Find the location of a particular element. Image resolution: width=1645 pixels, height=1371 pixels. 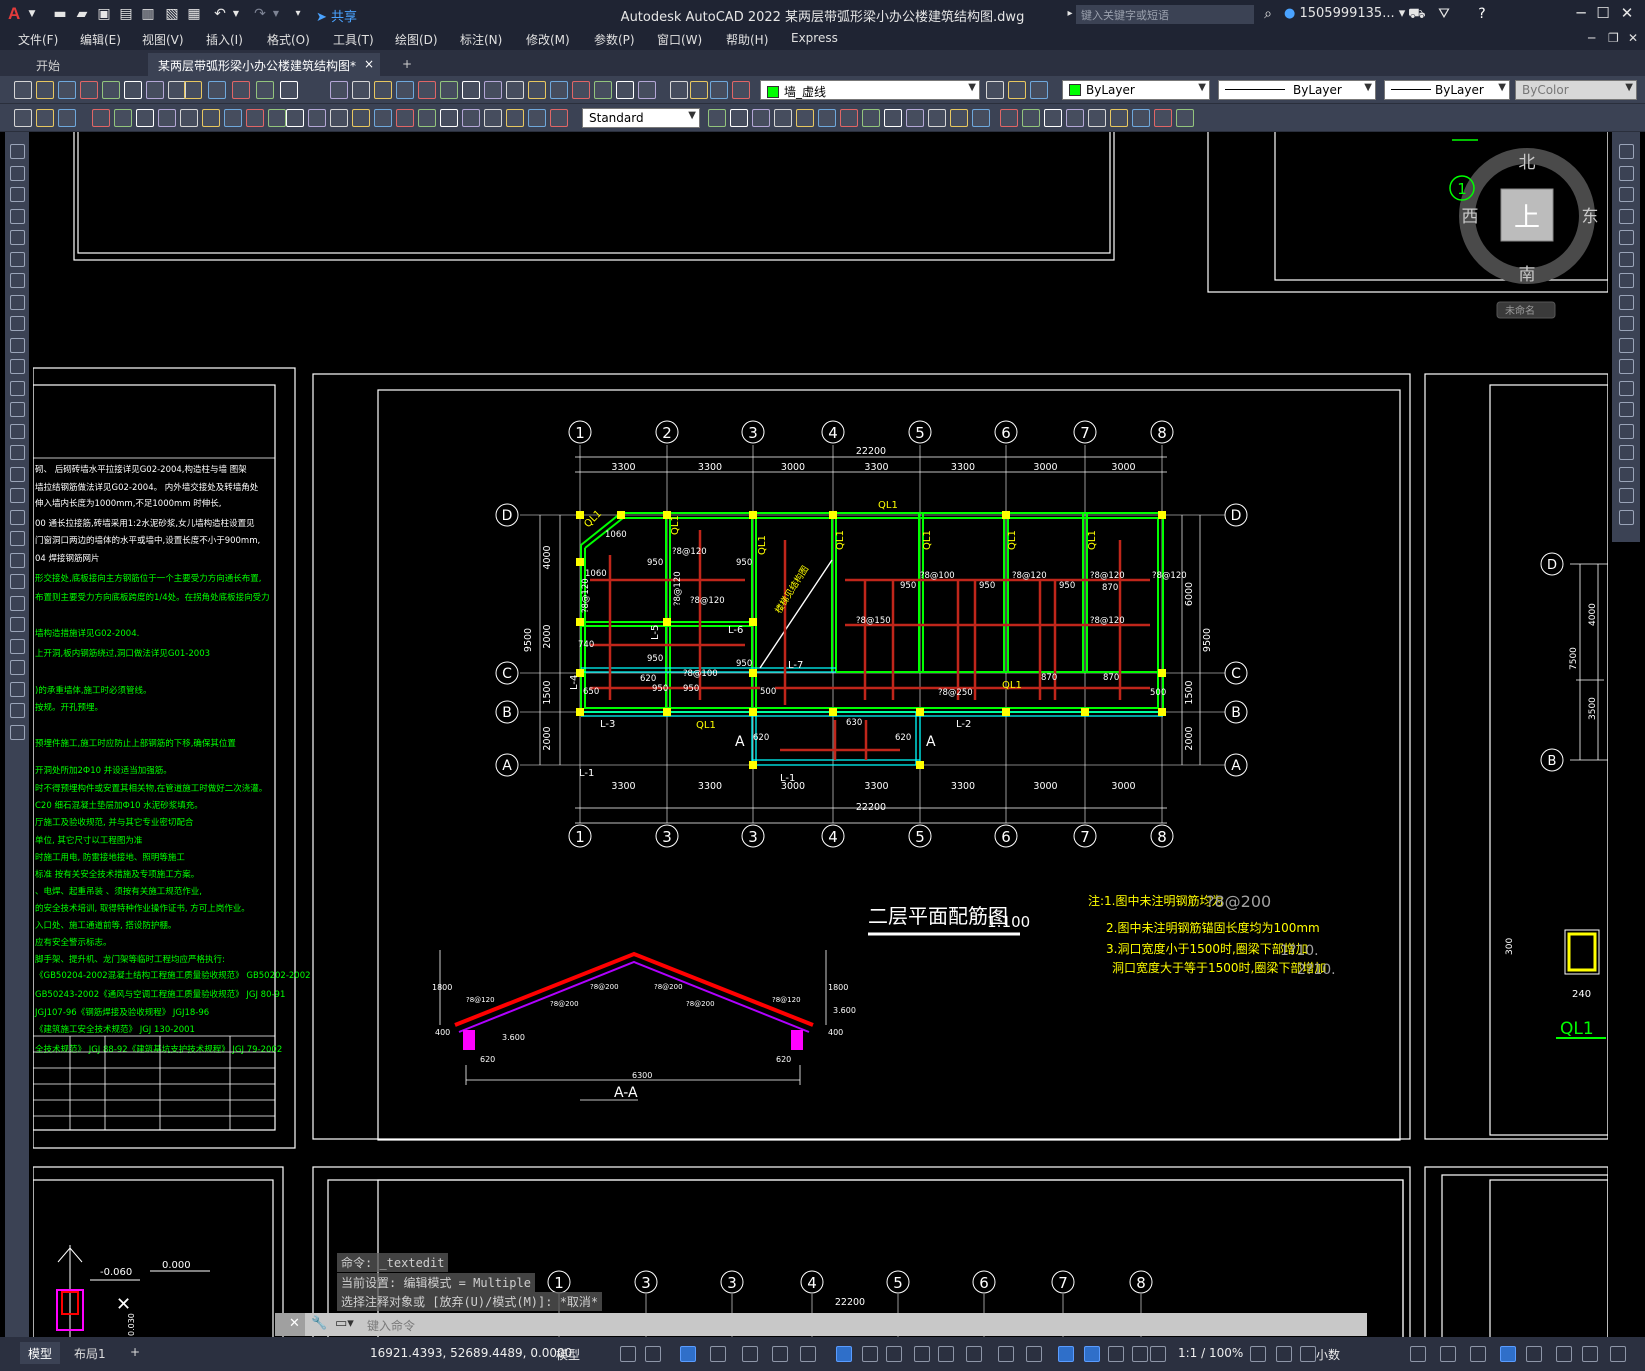

app-menu-chevron-icon: ▼ is located at coordinates (32, 14).